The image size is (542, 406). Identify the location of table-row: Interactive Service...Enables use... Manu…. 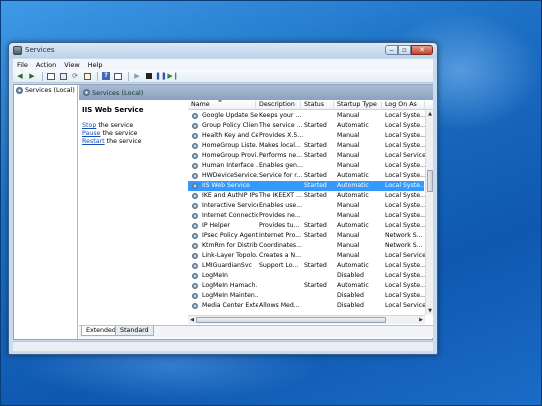
(306, 206).